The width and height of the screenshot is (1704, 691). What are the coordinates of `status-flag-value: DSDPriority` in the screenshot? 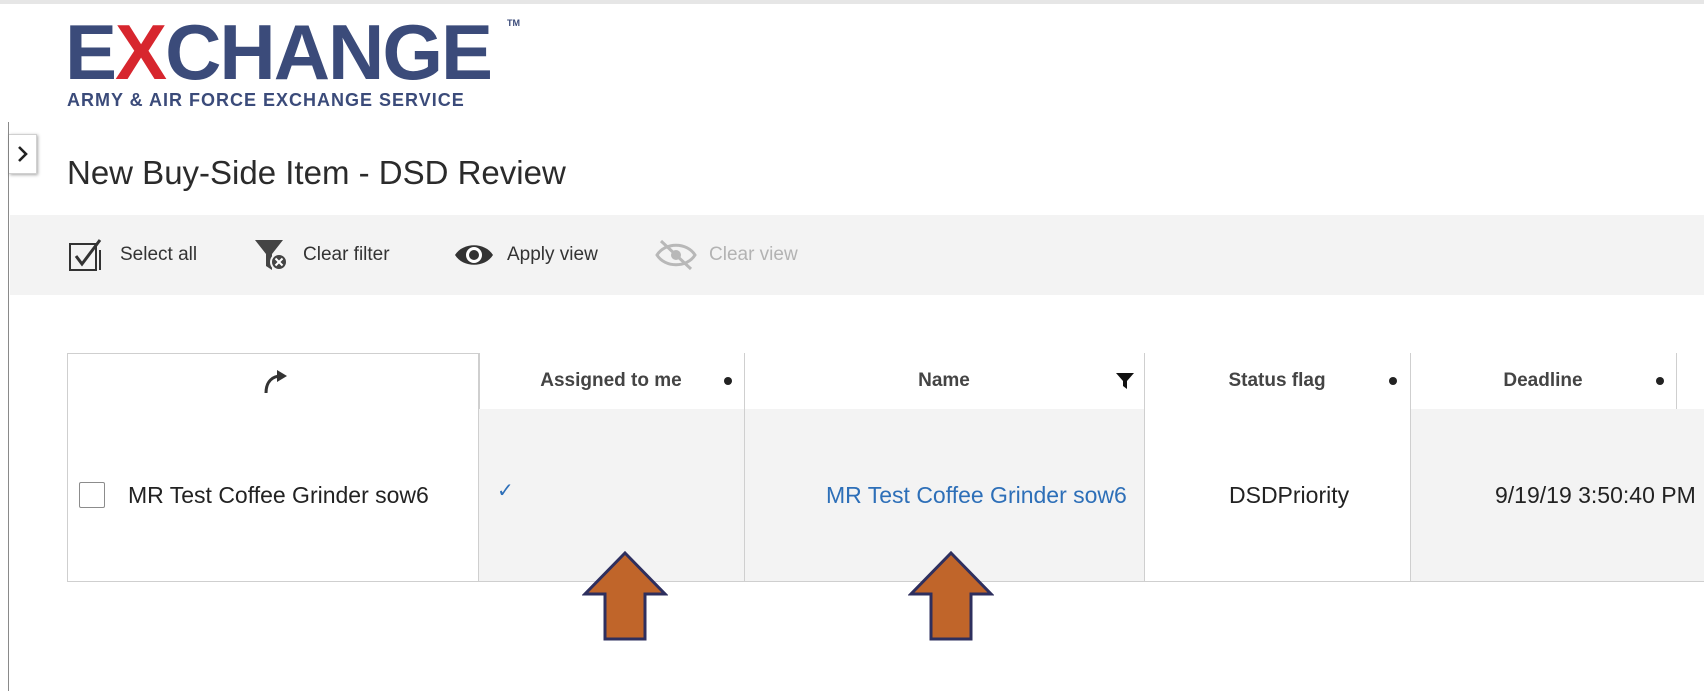 It's located at (1289, 494).